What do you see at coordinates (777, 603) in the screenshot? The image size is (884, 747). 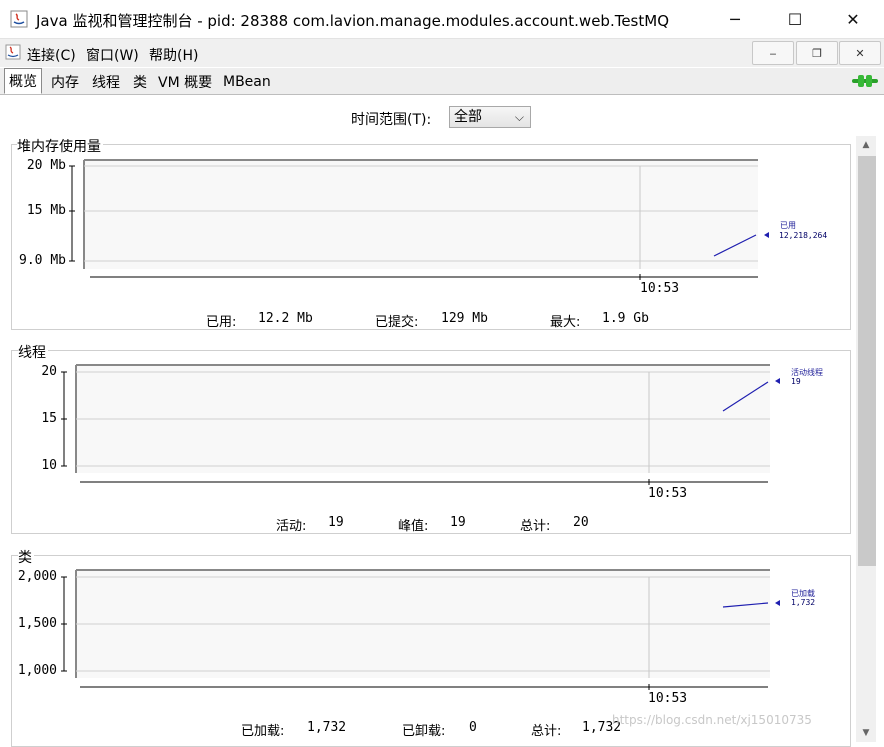 I see `classes-legend-arrow-icon` at bounding box center [777, 603].